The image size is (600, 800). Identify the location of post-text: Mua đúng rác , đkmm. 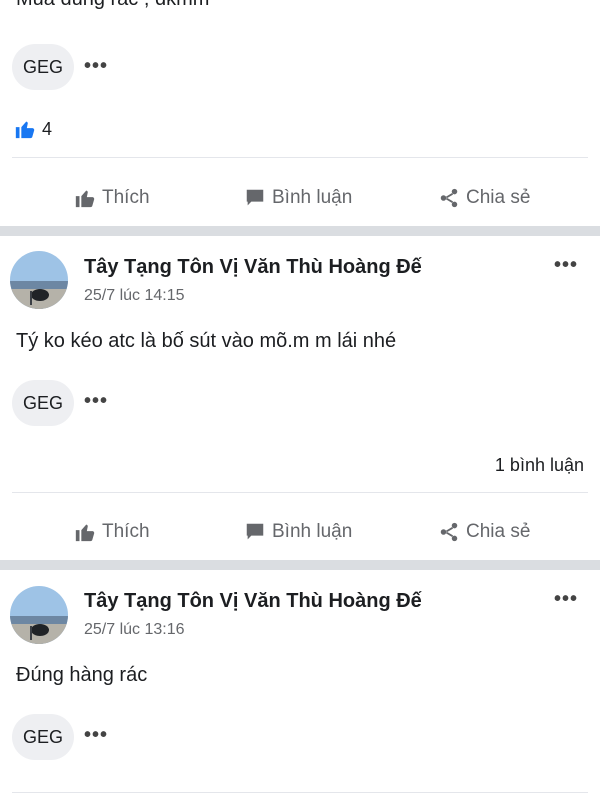
(112, 5).